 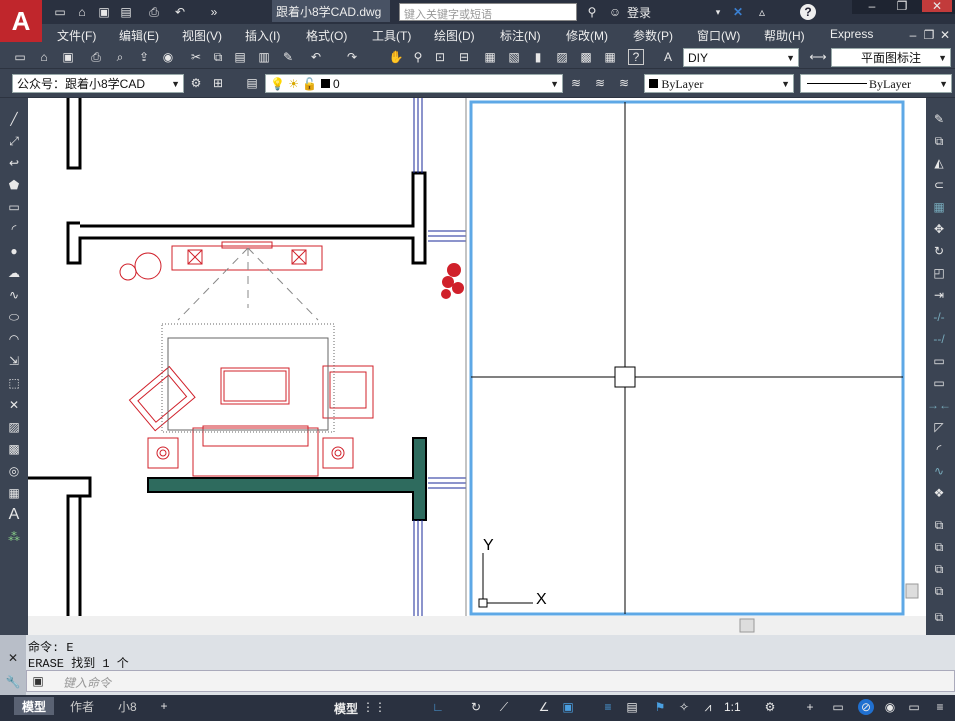 What do you see at coordinates (214, 12) in the screenshot?
I see `redo-more-icon: »` at bounding box center [214, 12].